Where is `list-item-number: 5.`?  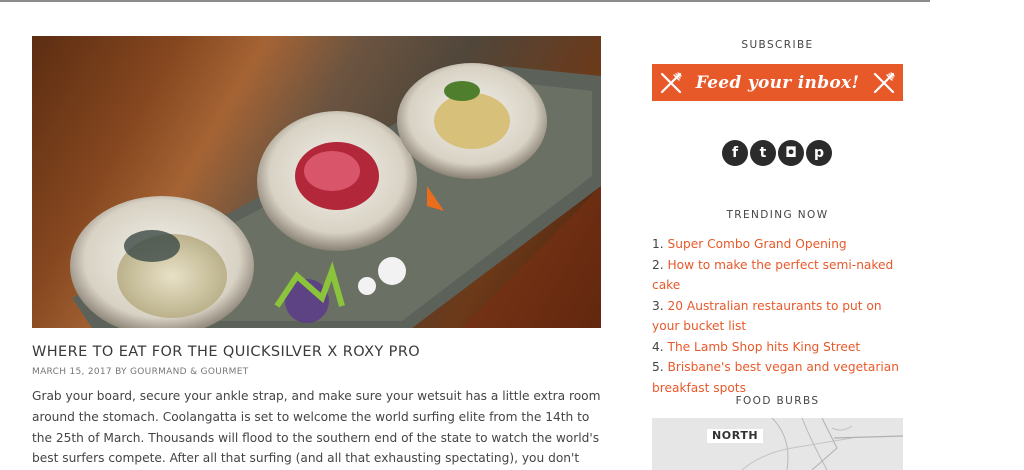
list-item-number: 5. is located at coordinates (658, 367).